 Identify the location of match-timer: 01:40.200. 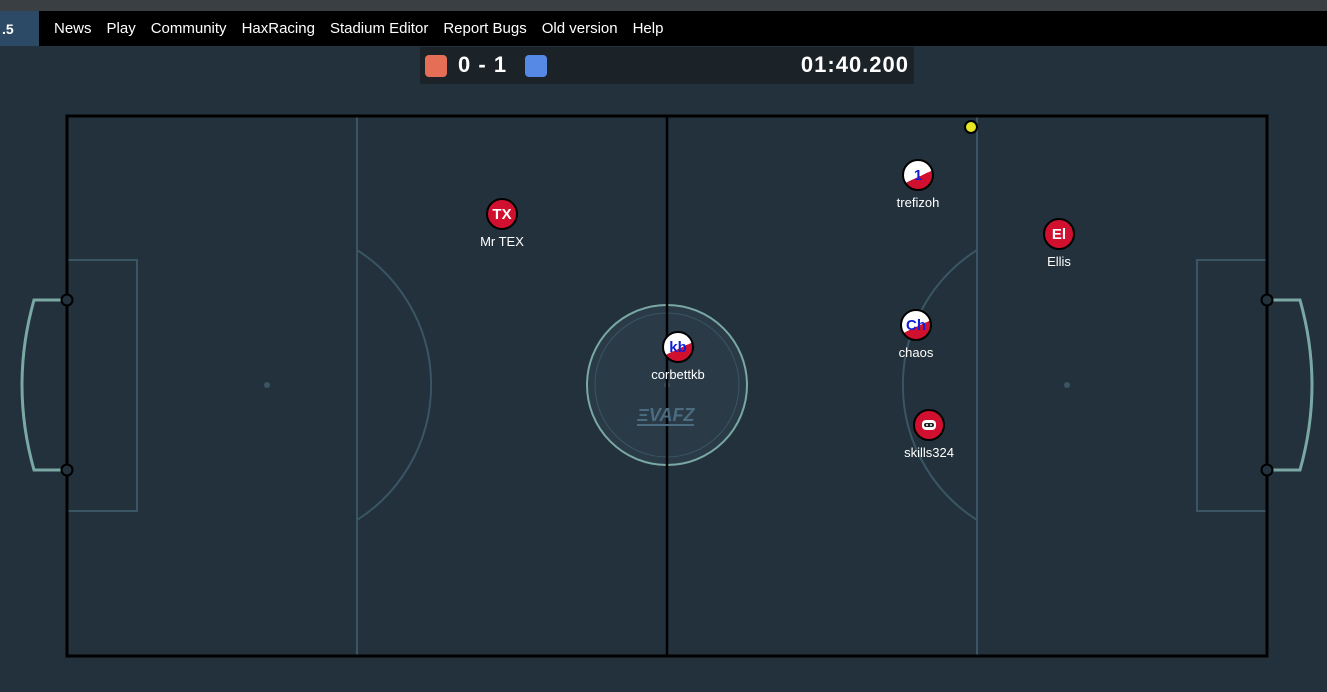
(854, 64).